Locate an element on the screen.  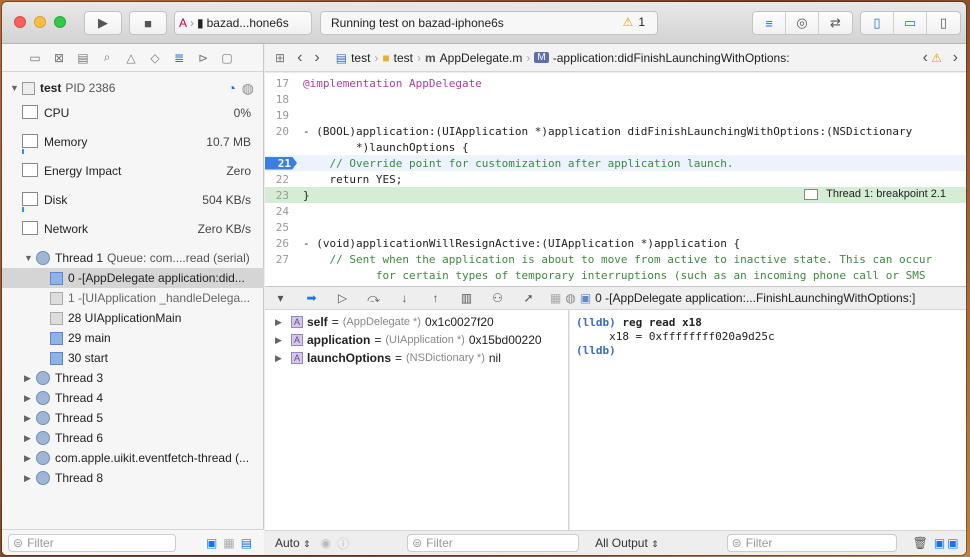
memory-graph-icon: ⚇ is located at coordinates (497, 298).